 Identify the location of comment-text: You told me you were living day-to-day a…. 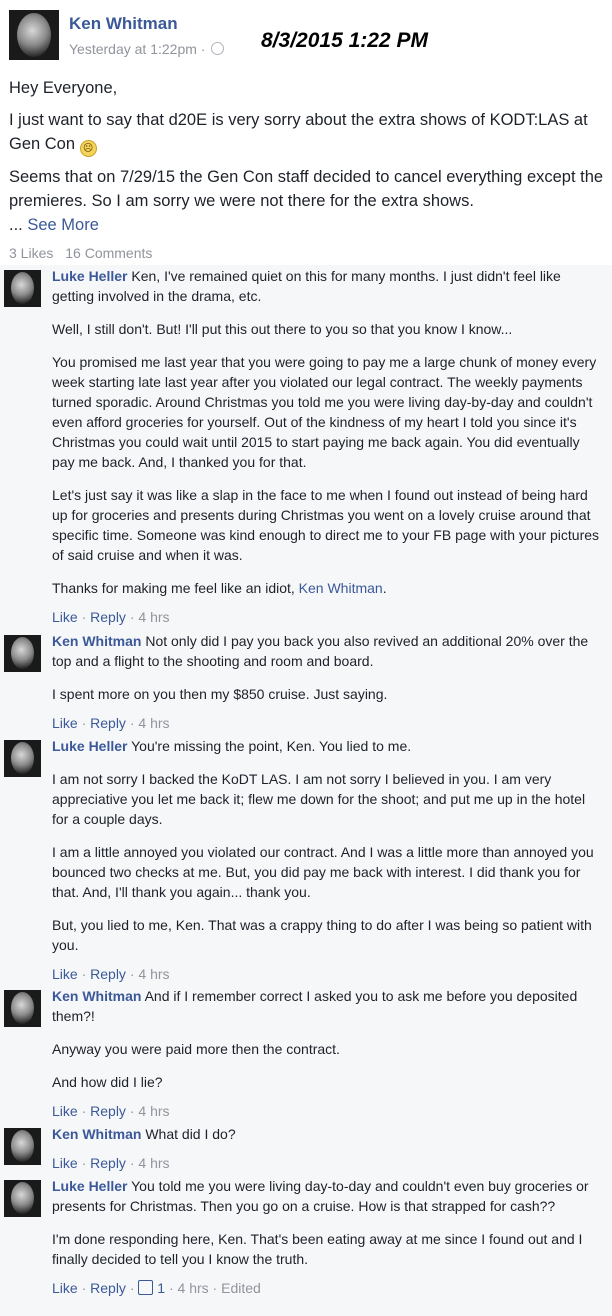
(320, 1196).